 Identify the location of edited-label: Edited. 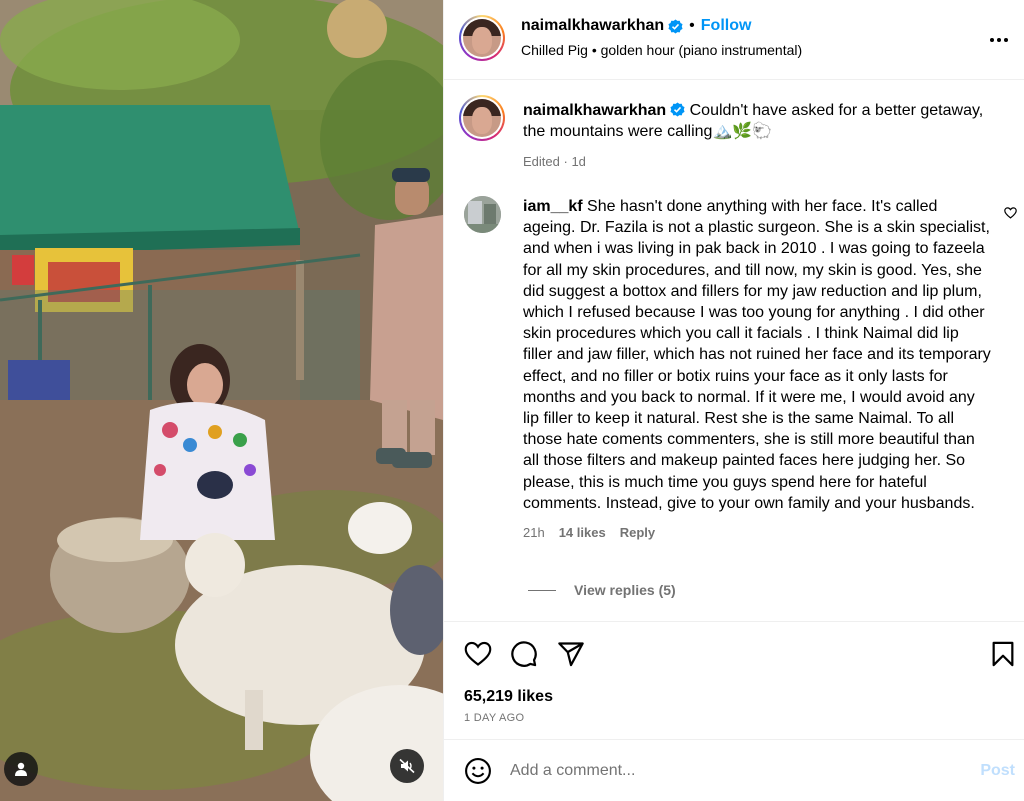
(541, 161).